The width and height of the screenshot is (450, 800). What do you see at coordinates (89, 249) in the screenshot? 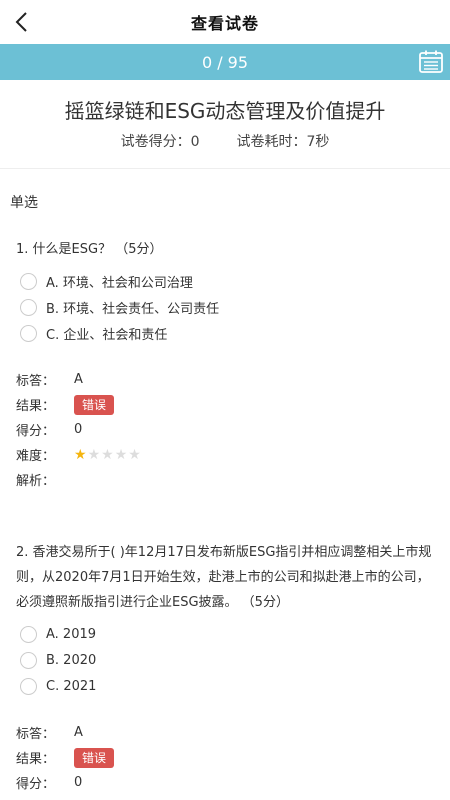
I see `question-text: 1. 什么是ESG？ （5分）` at bounding box center [89, 249].